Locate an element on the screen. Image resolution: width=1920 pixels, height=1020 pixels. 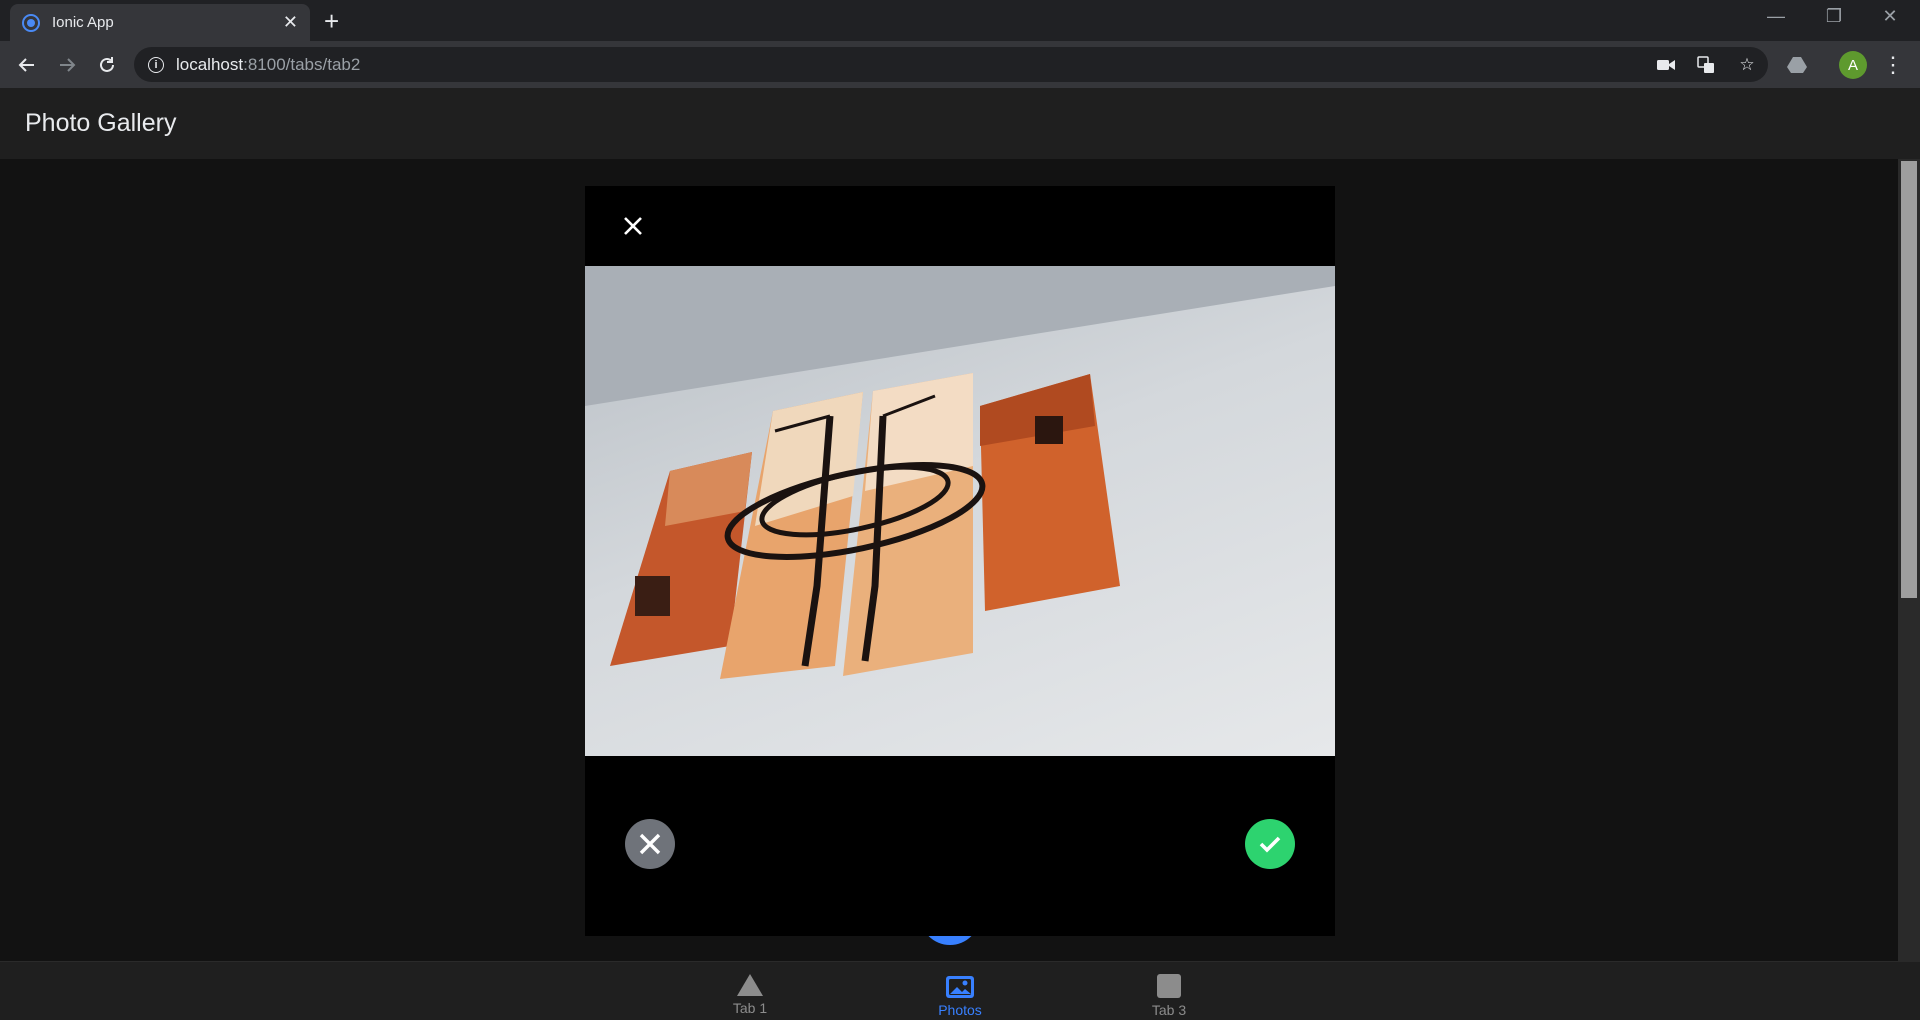
profile-avatar: A is located at coordinates (1853, 65).